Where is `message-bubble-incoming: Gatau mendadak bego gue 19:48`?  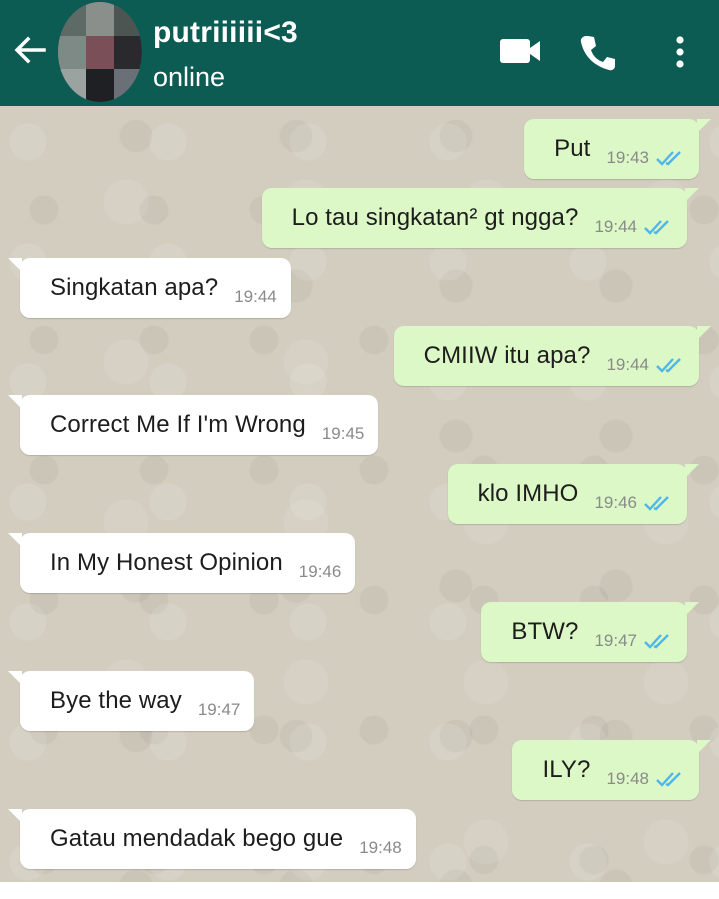 message-bubble-incoming: Gatau mendadak bego gue 19:48 is located at coordinates (212, 839).